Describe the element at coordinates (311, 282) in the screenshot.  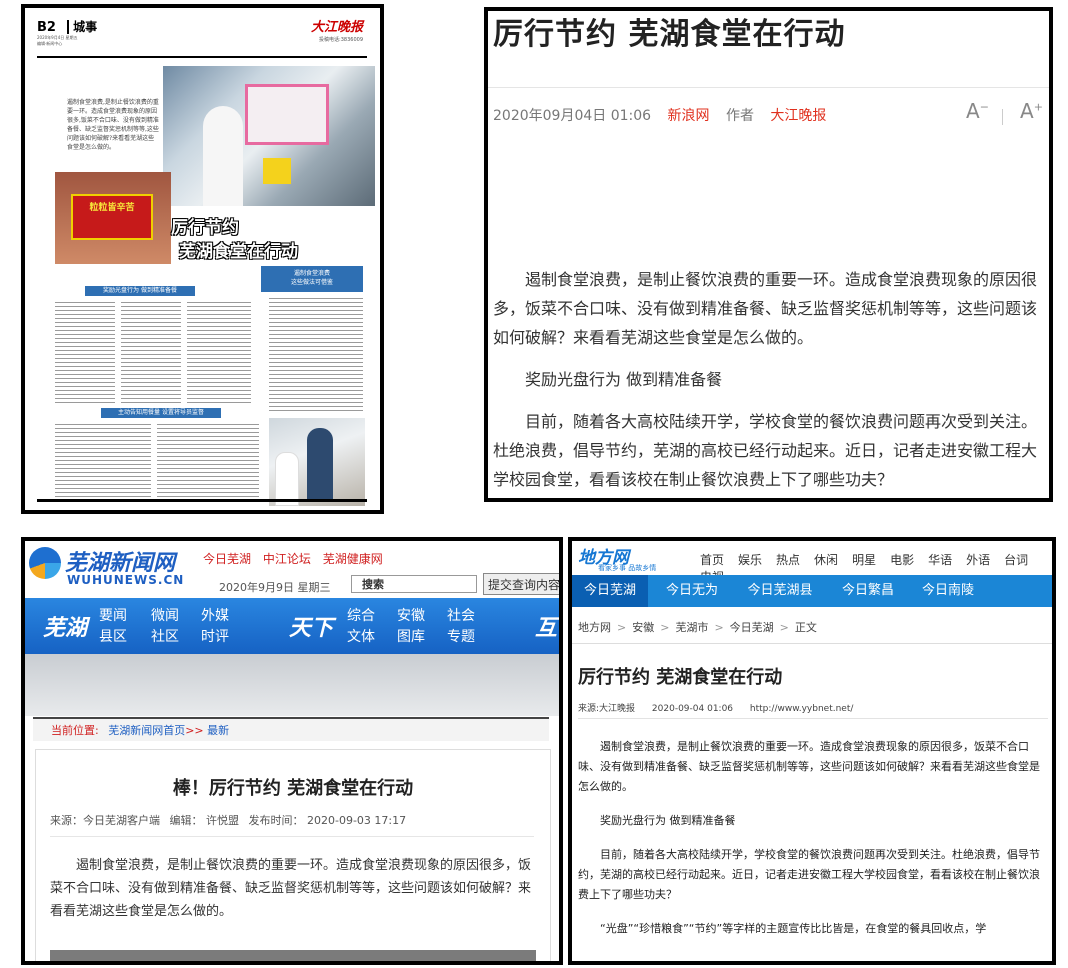
I see `side-box-line2: 这些做法可借鉴` at that location.